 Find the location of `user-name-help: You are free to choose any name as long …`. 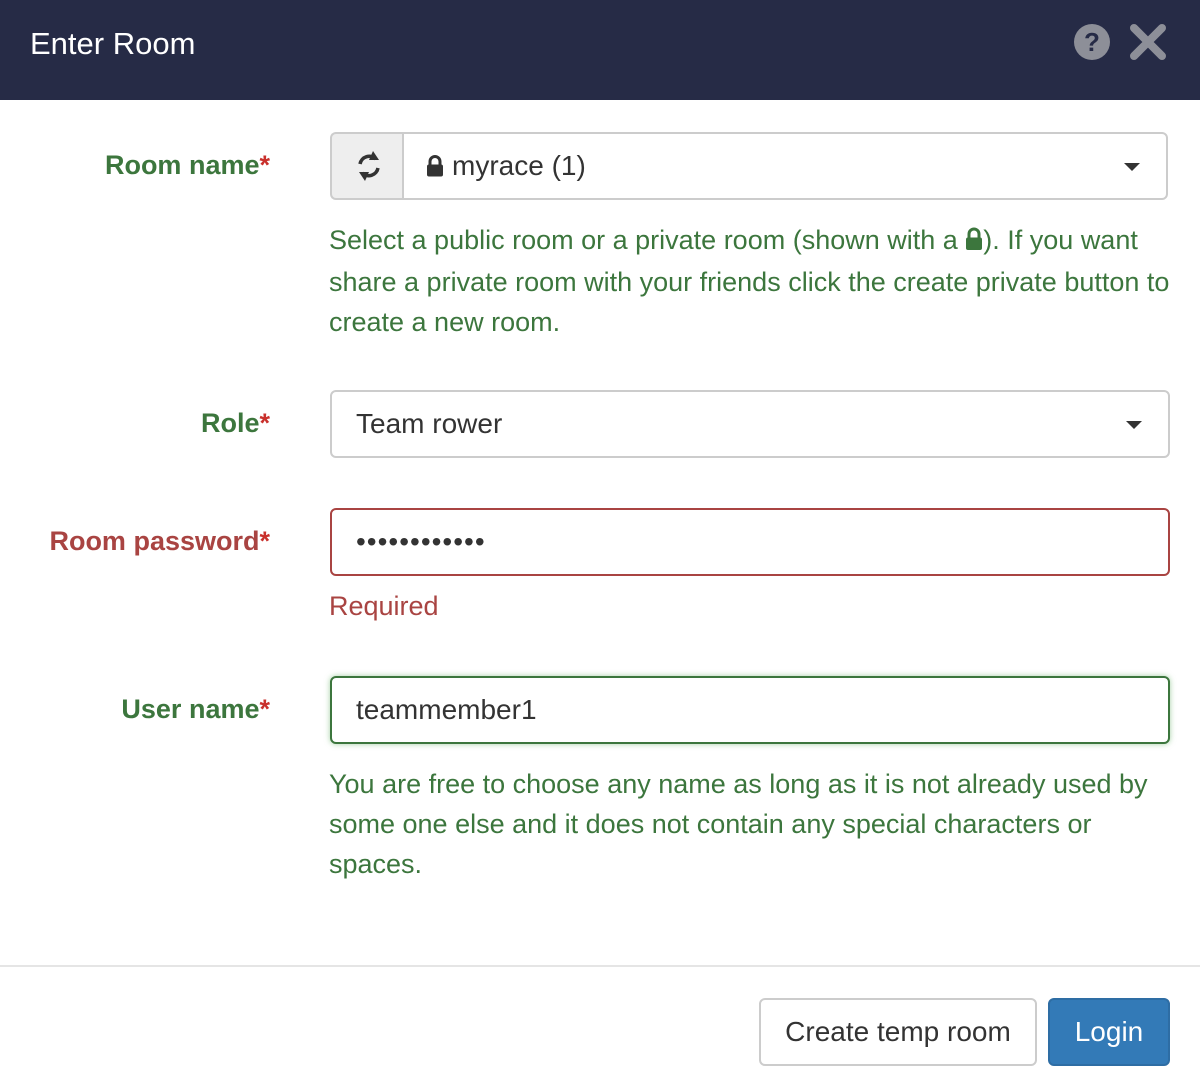

user-name-help: You are free to choose any name as long … is located at coordinates (738, 824).